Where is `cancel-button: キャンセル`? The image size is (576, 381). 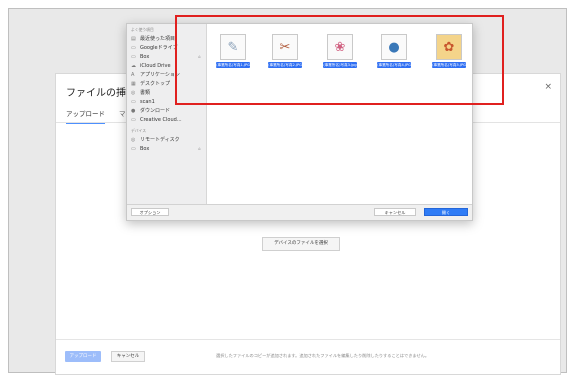 cancel-button: キャンセル is located at coordinates (128, 356).